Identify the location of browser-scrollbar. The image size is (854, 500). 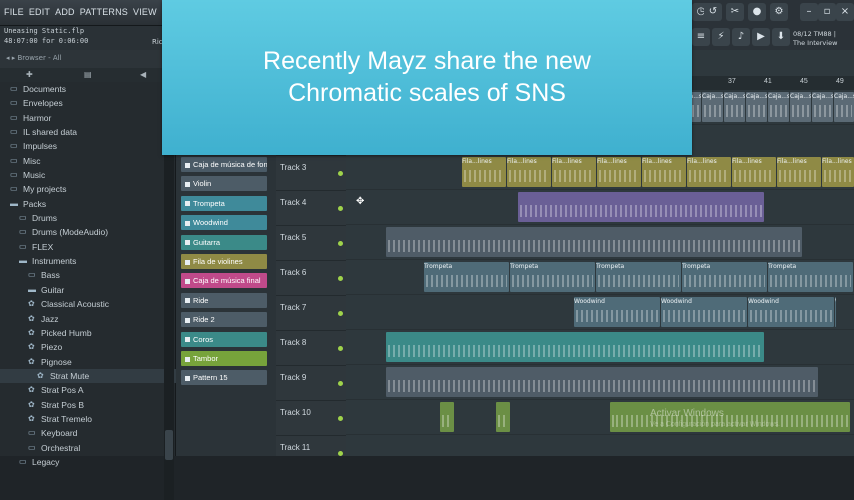
(169, 305).